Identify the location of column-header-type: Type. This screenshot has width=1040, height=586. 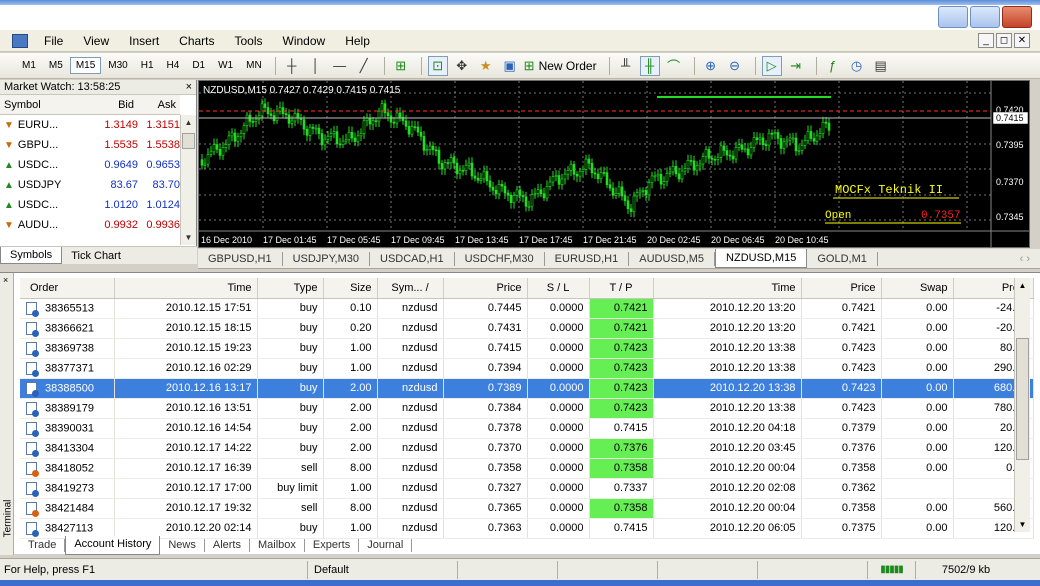
(290, 288).